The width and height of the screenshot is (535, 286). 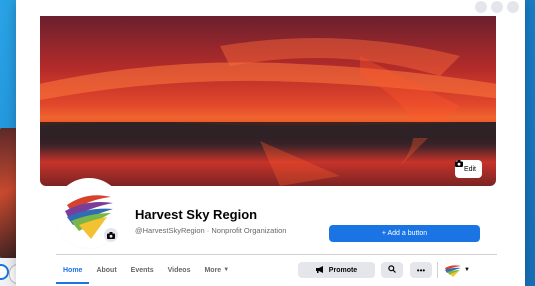 I want to click on tab-more: More ▼, so click(x=216, y=270).